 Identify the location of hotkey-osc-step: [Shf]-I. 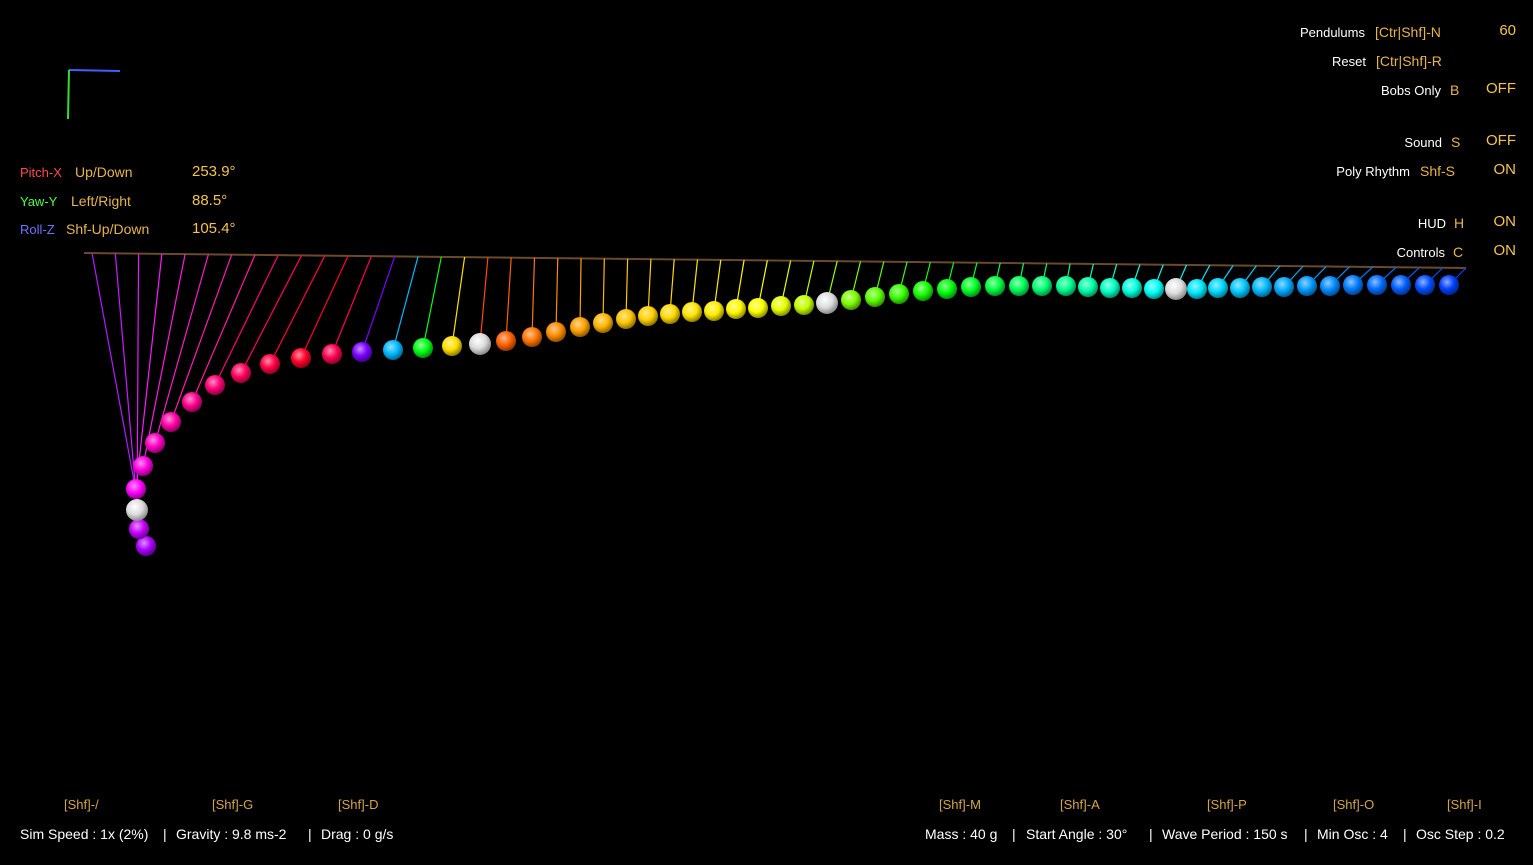
(1464, 804).